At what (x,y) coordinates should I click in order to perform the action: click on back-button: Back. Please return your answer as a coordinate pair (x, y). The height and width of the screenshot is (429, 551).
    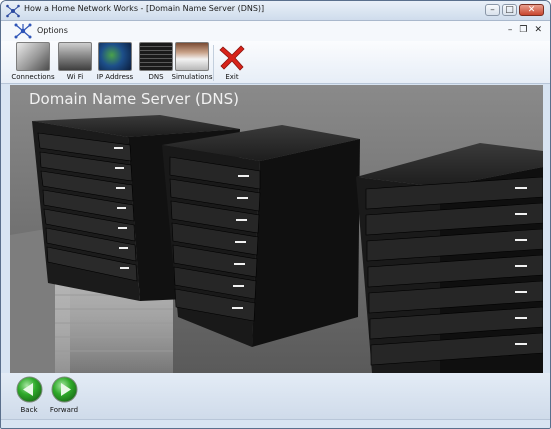
    Looking at the image, I should click on (29, 397).